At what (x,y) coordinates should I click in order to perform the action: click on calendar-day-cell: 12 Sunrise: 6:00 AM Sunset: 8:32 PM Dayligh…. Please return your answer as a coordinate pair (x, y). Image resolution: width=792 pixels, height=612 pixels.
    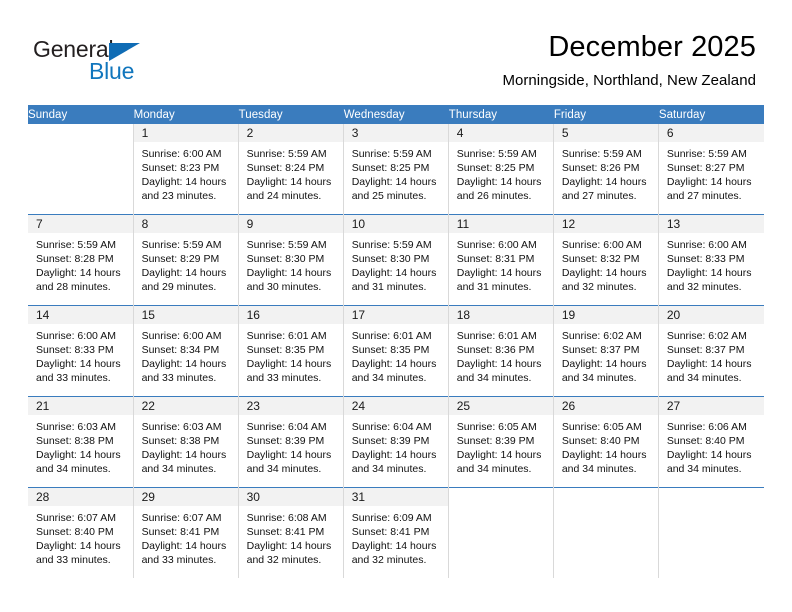
    Looking at the image, I should click on (606, 260).